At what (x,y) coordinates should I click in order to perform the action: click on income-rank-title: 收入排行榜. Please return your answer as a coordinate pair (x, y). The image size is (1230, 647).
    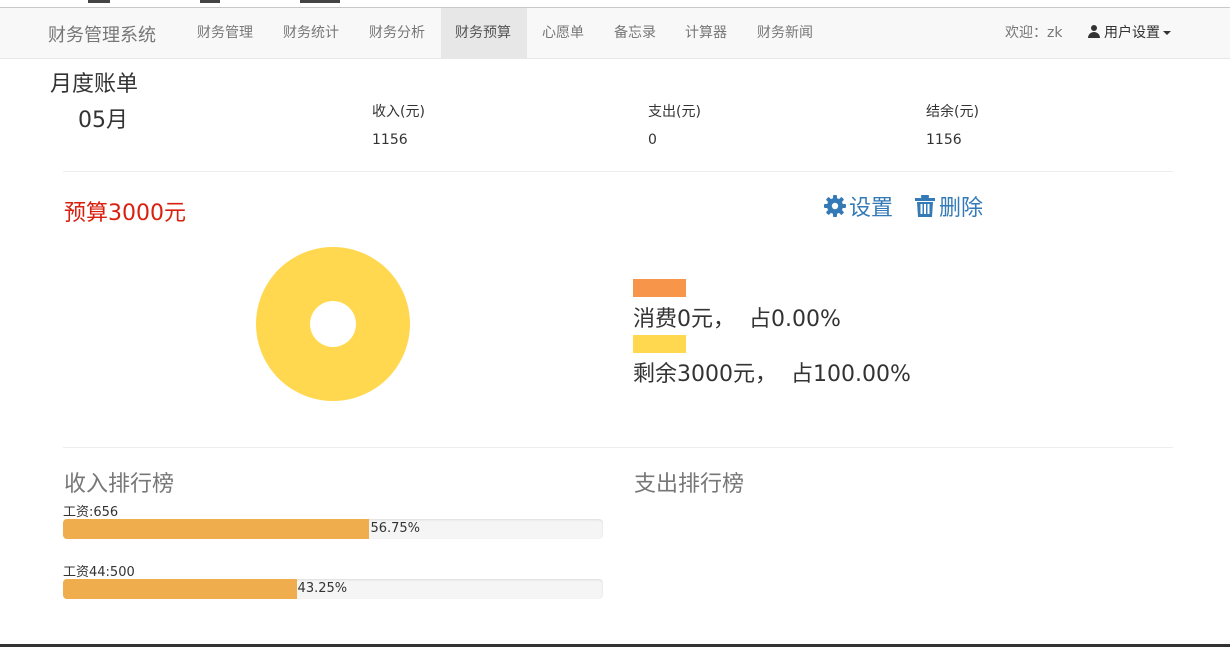
    Looking at the image, I should click on (119, 484).